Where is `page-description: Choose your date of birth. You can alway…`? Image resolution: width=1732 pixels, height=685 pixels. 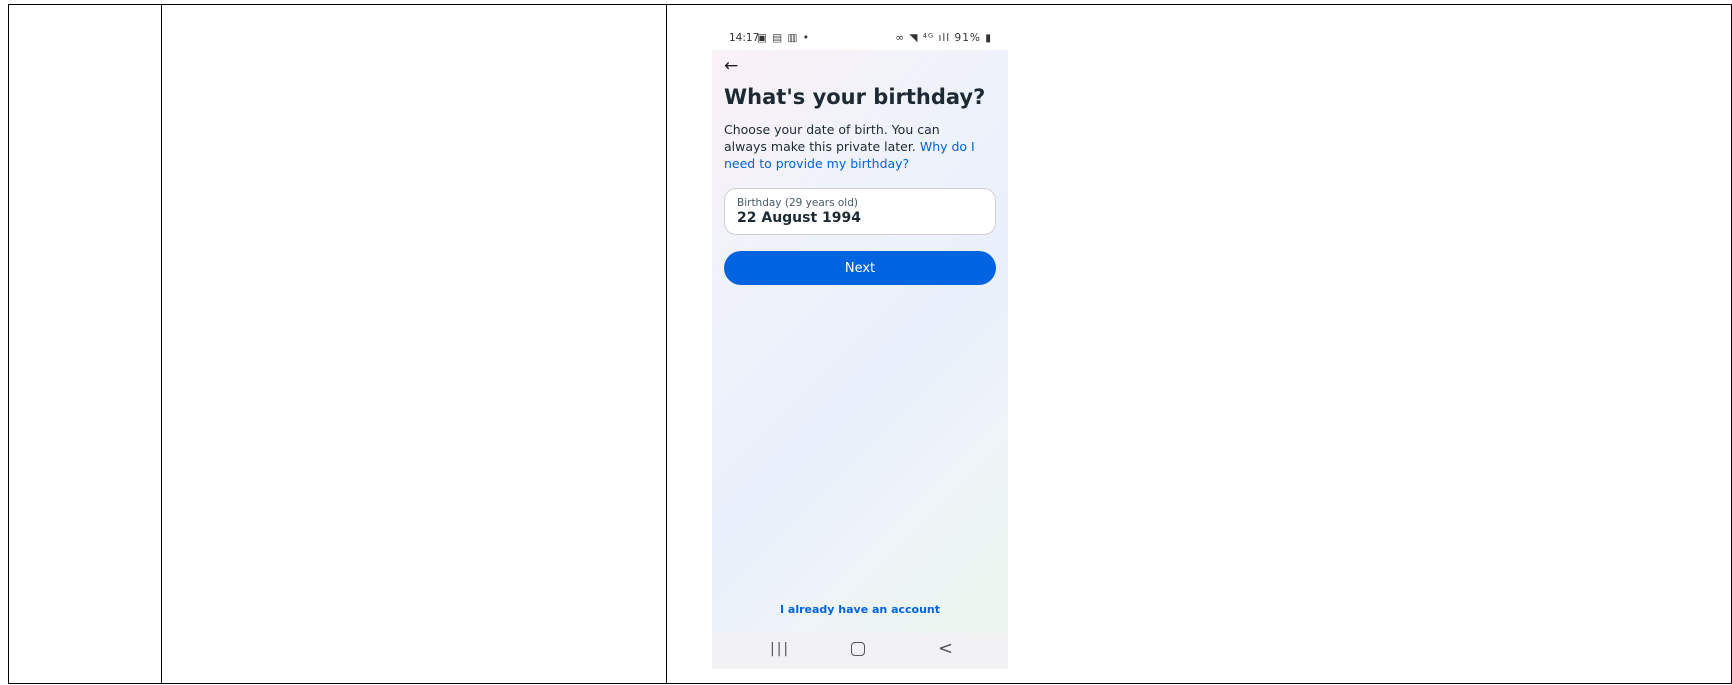
page-description: Choose your date of birth. You can alway… is located at coordinates (855, 146).